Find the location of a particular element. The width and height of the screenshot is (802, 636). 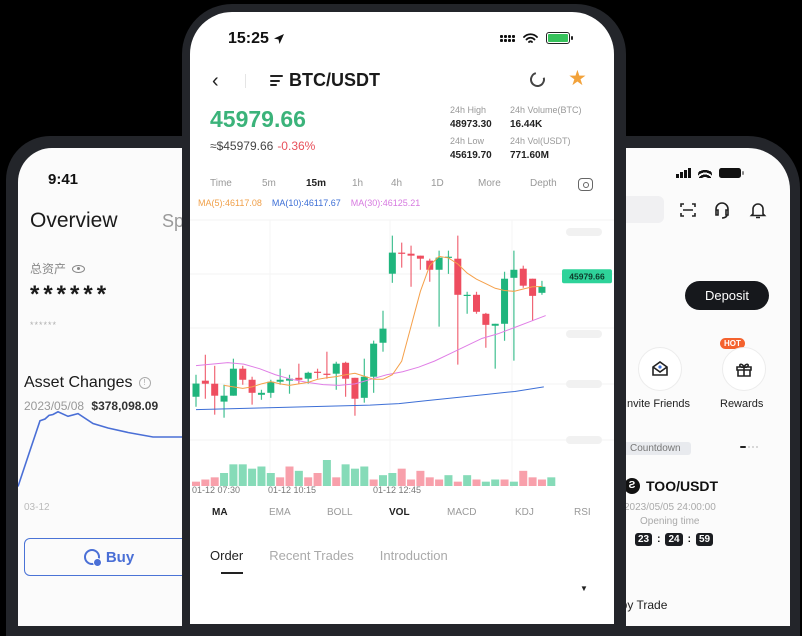

refresh-icon is located at coordinates (537, 79).